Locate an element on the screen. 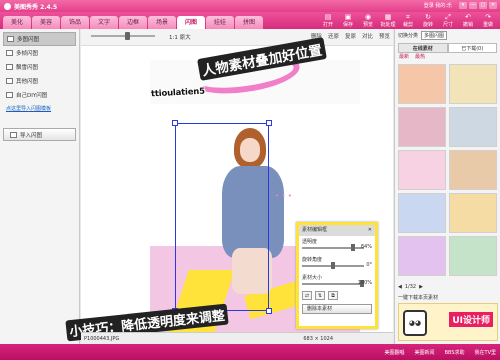 The image size is (500, 360). size-slider is located at coordinates (333, 283).